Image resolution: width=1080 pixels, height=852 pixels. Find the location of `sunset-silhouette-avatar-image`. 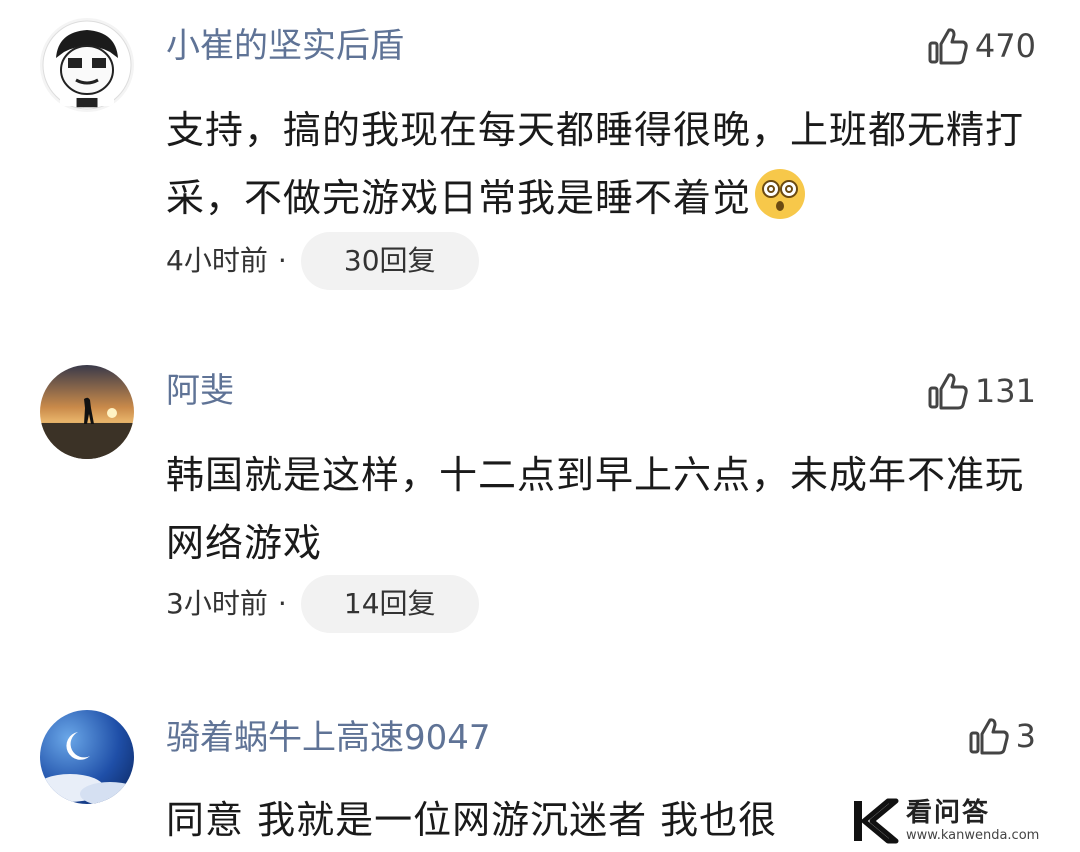

sunset-silhouette-avatar-image is located at coordinates (87, 412).